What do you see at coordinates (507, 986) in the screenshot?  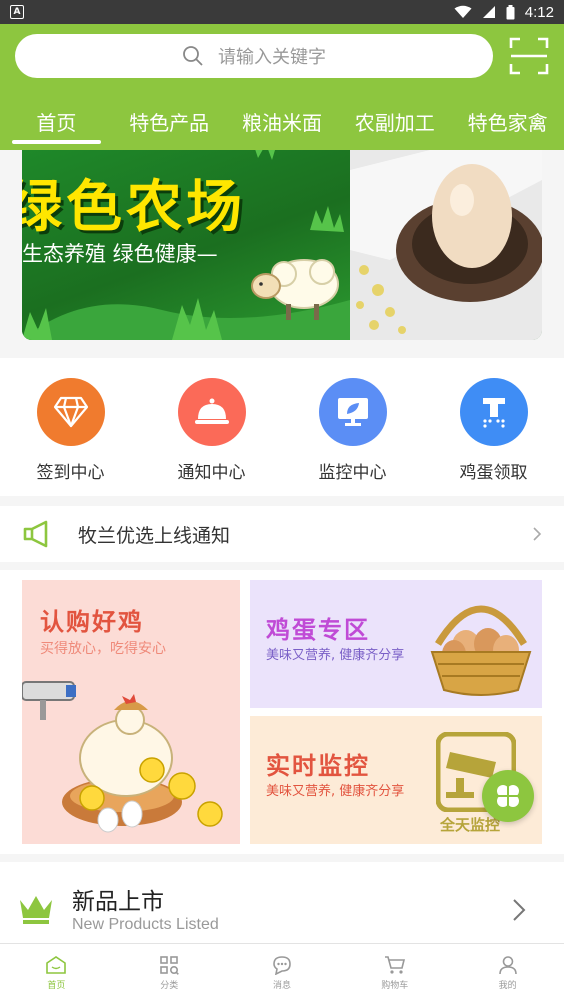 I see `bottom-nav-label: 我的` at bounding box center [507, 986].